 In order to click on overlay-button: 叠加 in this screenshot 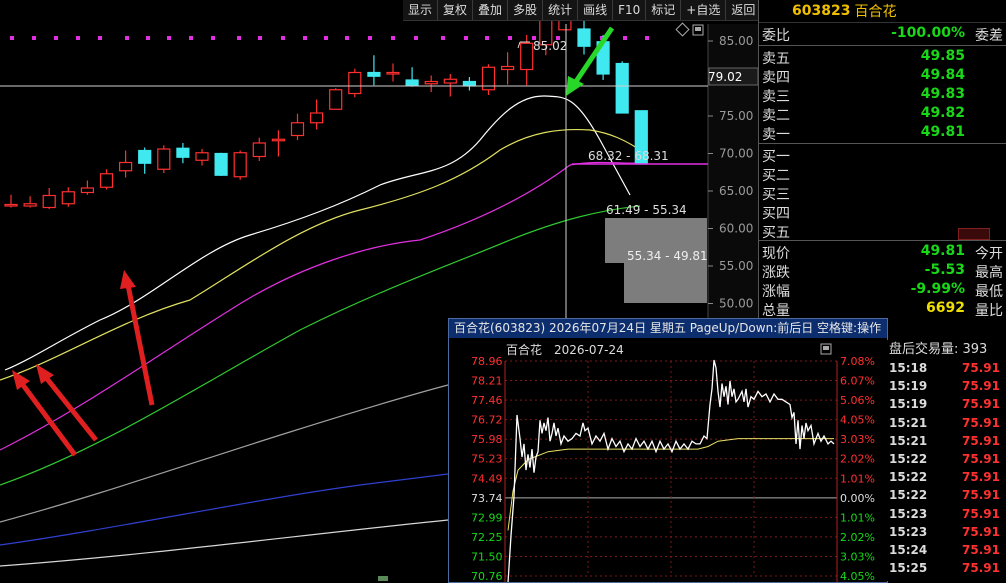, I will do `click(489, 10)`.